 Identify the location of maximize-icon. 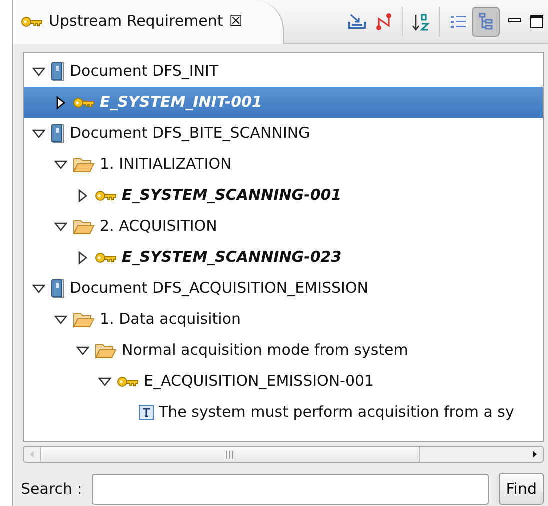
(537, 21).